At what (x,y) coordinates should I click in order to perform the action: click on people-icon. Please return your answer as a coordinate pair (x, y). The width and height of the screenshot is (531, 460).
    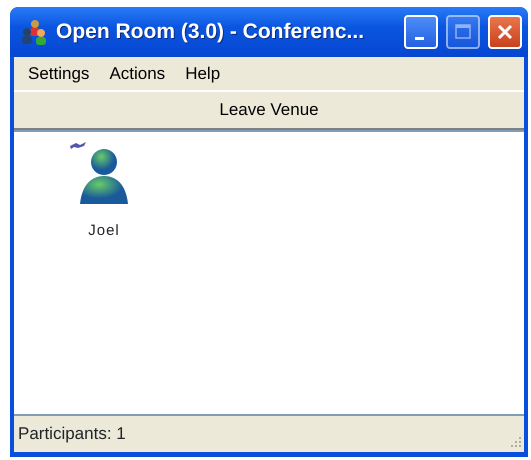
    Looking at the image, I should click on (34, 32).